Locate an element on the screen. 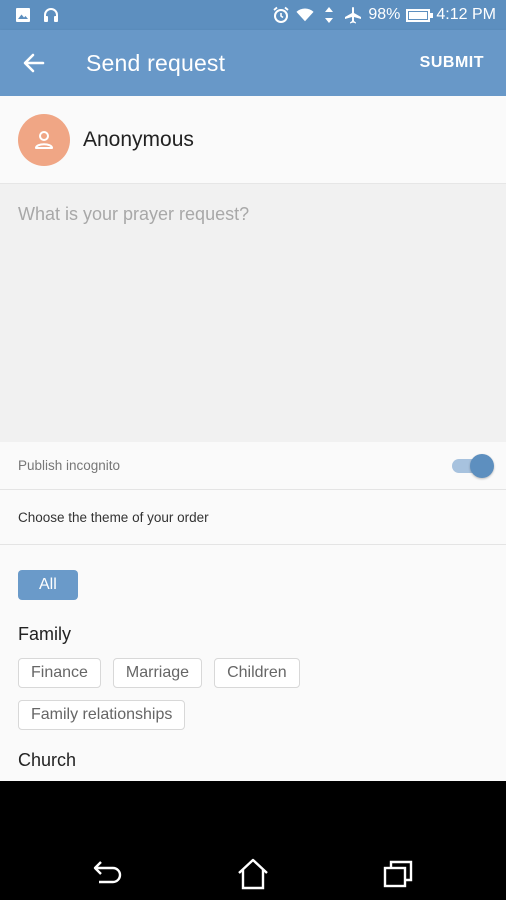 The image size is (506, 900). home-icon is located at coordinates (253, 874).